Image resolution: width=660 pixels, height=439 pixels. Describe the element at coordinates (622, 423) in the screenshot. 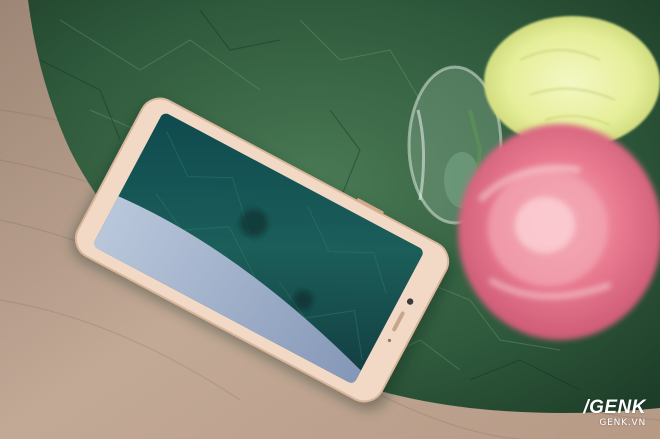

I see `watermark-site: GENK.VN` at that location.